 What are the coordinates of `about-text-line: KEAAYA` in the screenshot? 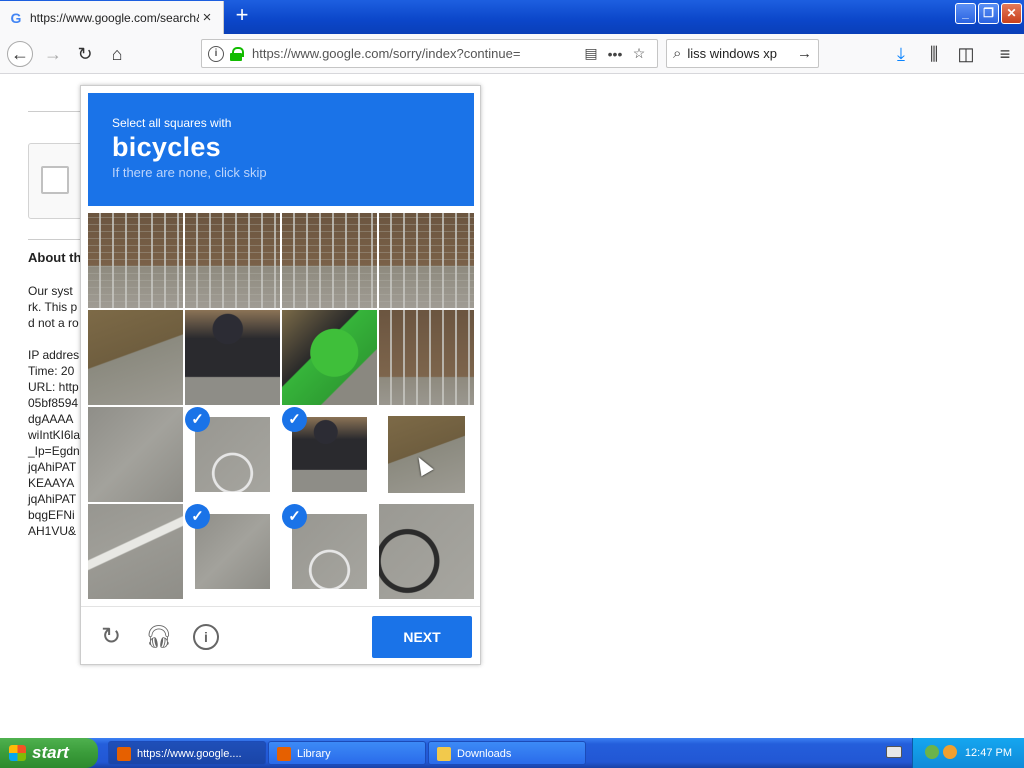 It's located at (51, 483).